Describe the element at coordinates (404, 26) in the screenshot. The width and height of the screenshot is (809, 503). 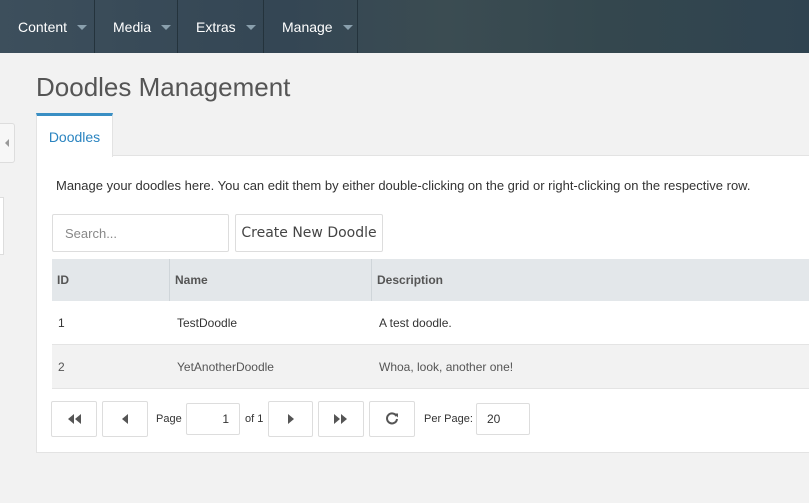
I see `top-navigation: Content Media Extras Manage` at that location.